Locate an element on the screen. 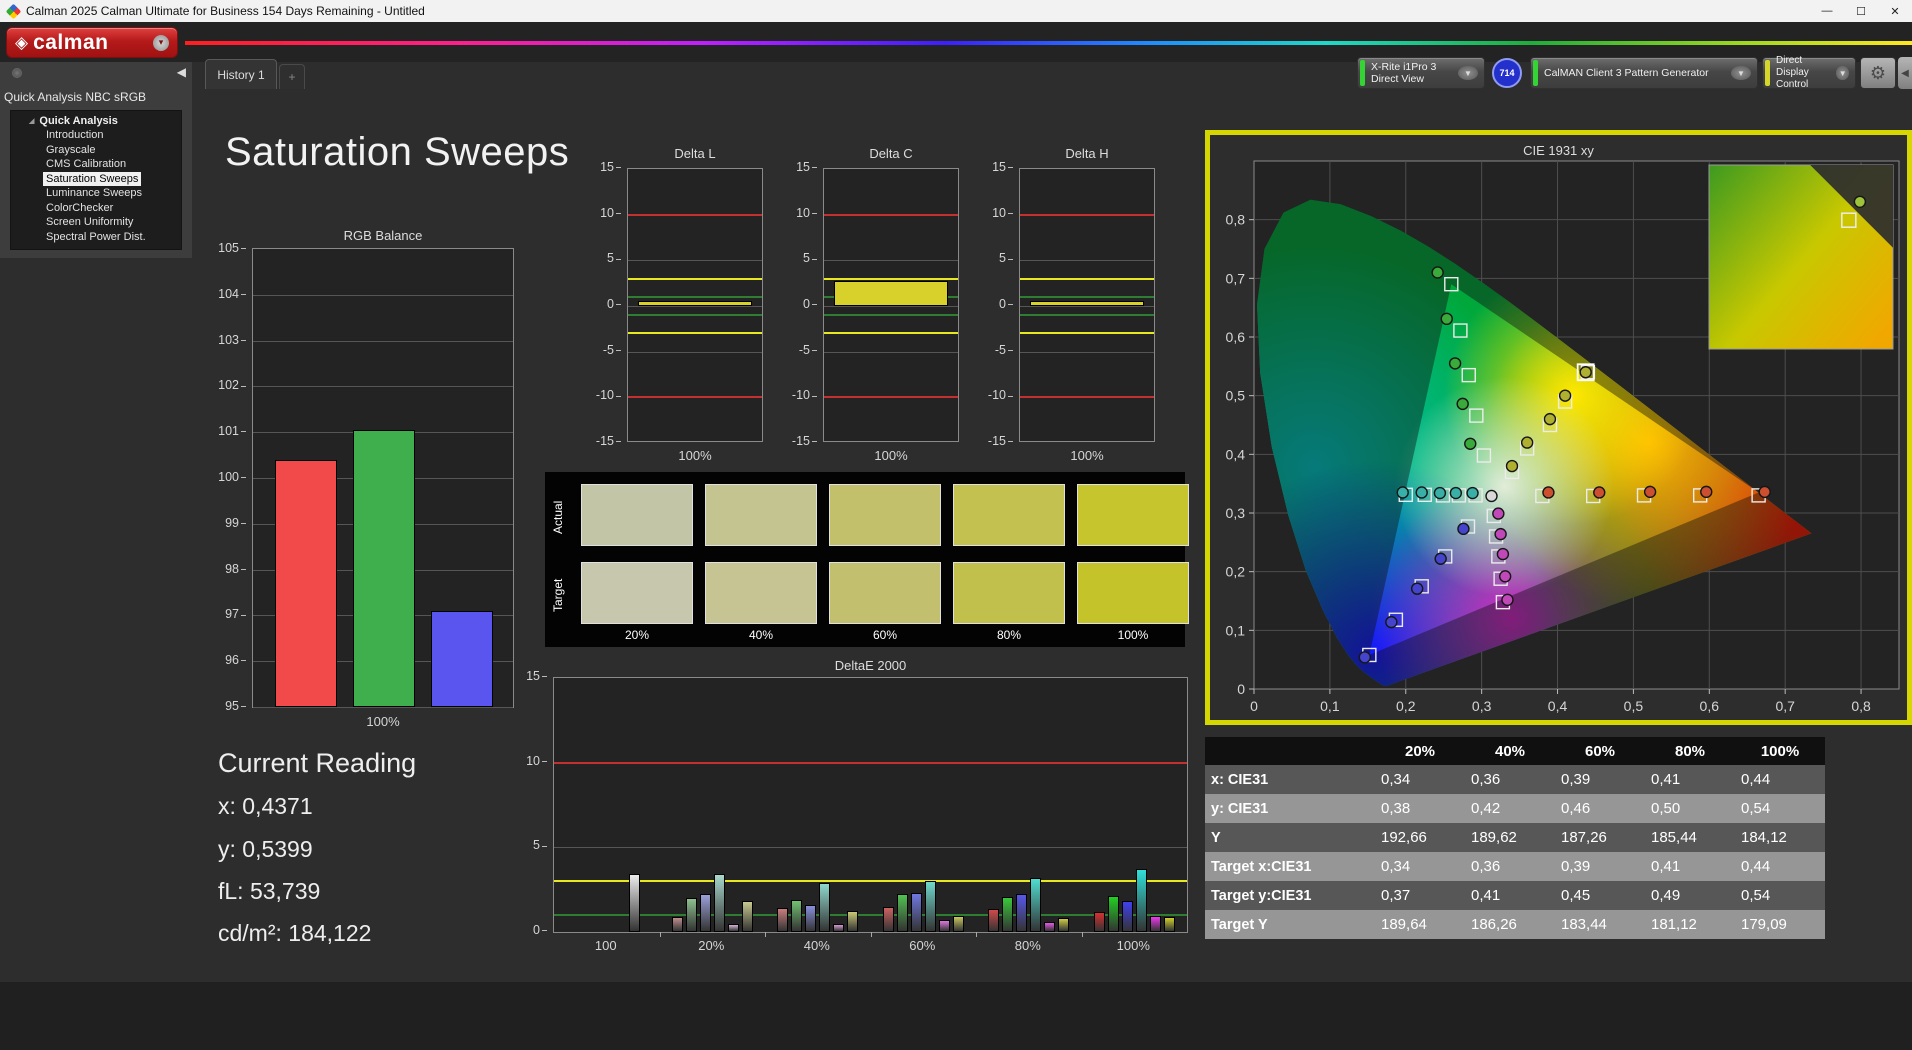 Image resolution: width=1912 pixels, height=1050 pixels. rainbow-divider is located at coordinates (1048, 43).